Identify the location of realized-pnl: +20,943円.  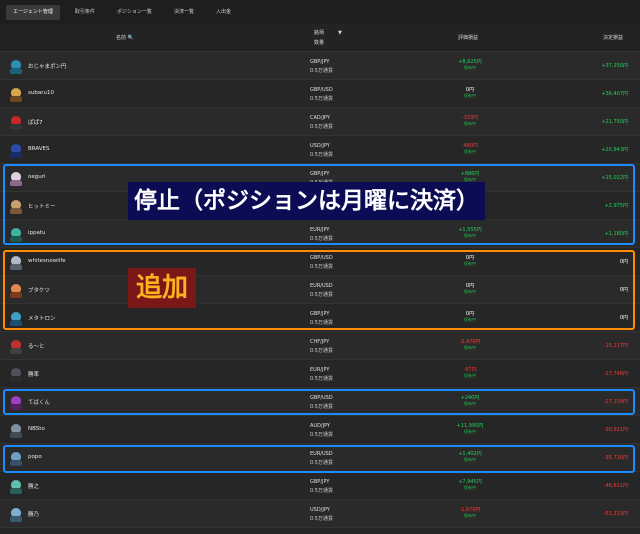
(614, 150).